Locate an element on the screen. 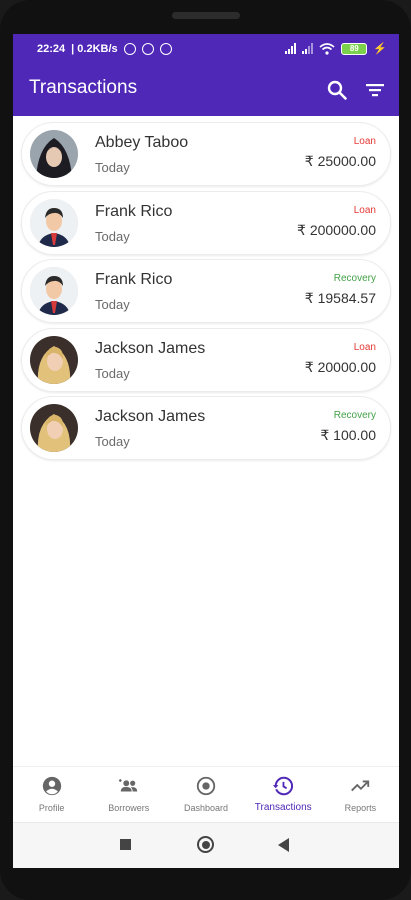  status-bar: 22:24 | 0.2KB/s 89 ⚡ is located at coordinates (206, 49).